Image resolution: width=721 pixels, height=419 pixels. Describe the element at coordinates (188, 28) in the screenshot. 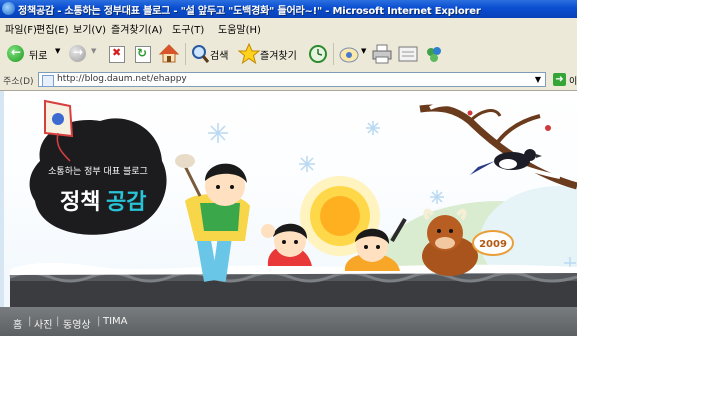

I see `menu-tools: 도구(T)` at that location.